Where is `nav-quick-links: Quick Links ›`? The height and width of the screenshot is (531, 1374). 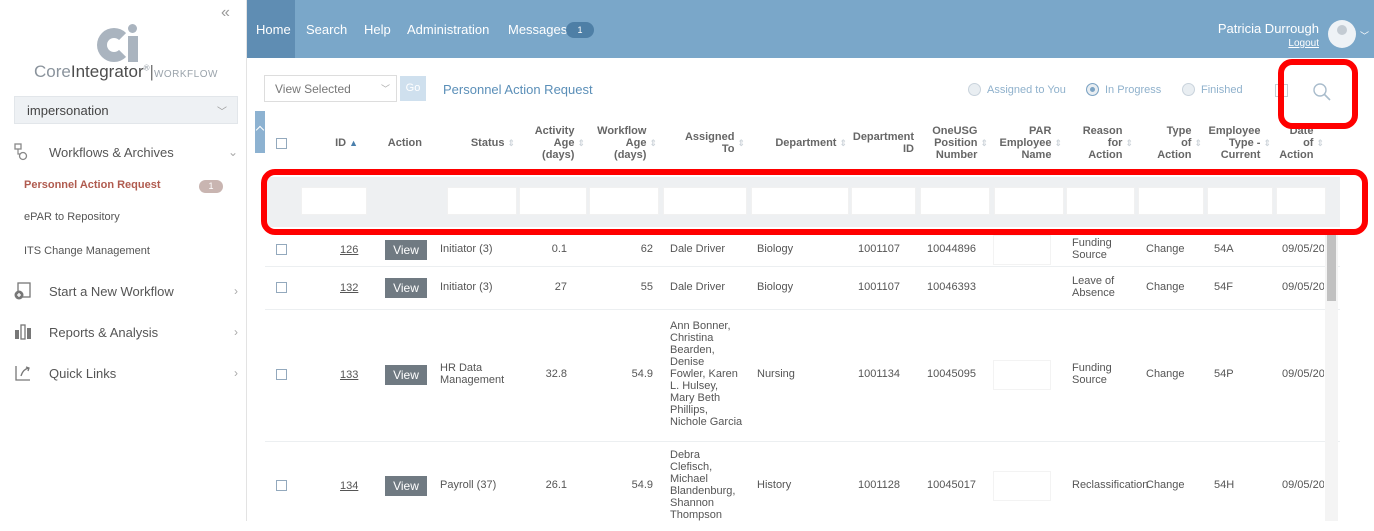
nav-quick-links: Quick Links › is located at coordinates (123, 374).